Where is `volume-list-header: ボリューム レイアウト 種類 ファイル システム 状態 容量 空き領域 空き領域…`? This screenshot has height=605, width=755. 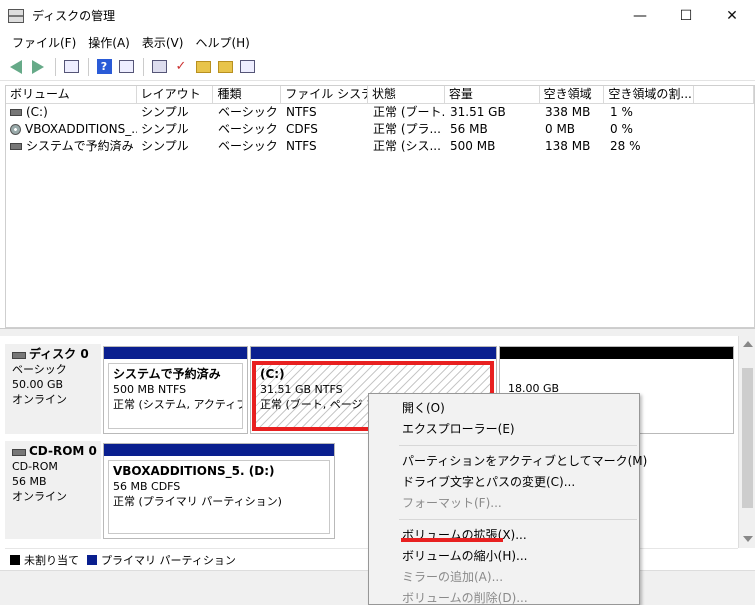
volume-list-header: ボリューム レイアウト 種類 ファイル システム 状態 容量 空き領域 空き領域… is located at coordinates (380, 95).